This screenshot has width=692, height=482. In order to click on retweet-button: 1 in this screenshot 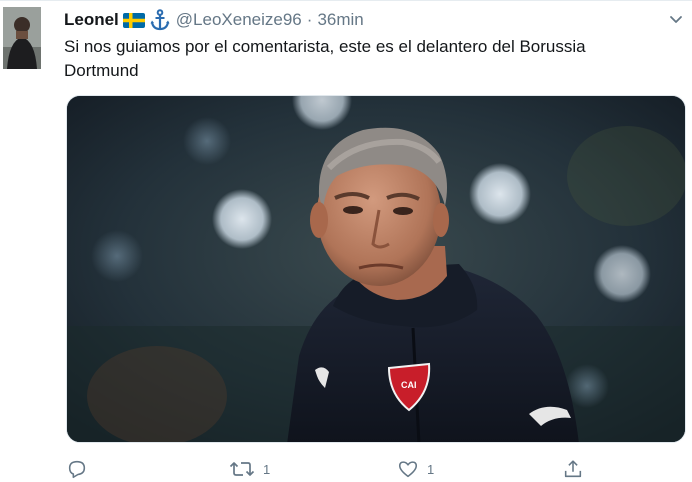, I will do `click(249, 469)`.